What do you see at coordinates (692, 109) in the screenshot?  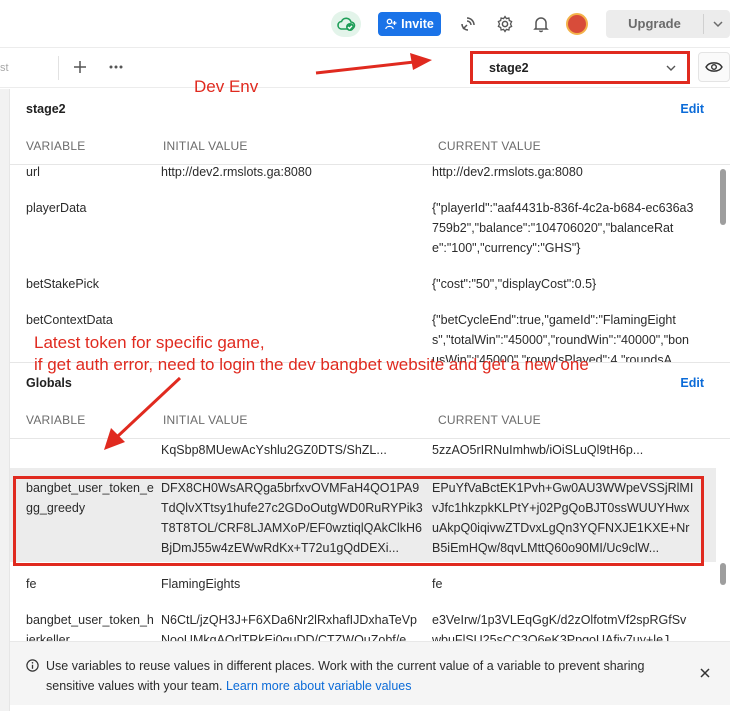 I see `environment-edit-link: Edit` at bounding box center [692, 109].